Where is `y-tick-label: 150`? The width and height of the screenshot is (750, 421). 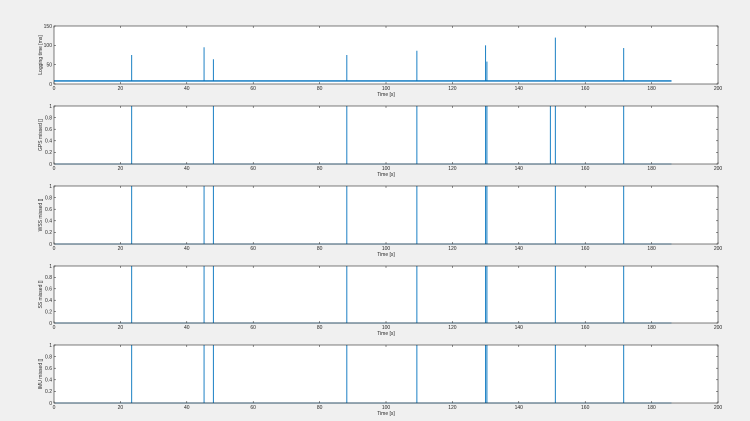
y-tick-label: 150 is located at coordinates (48, 27).